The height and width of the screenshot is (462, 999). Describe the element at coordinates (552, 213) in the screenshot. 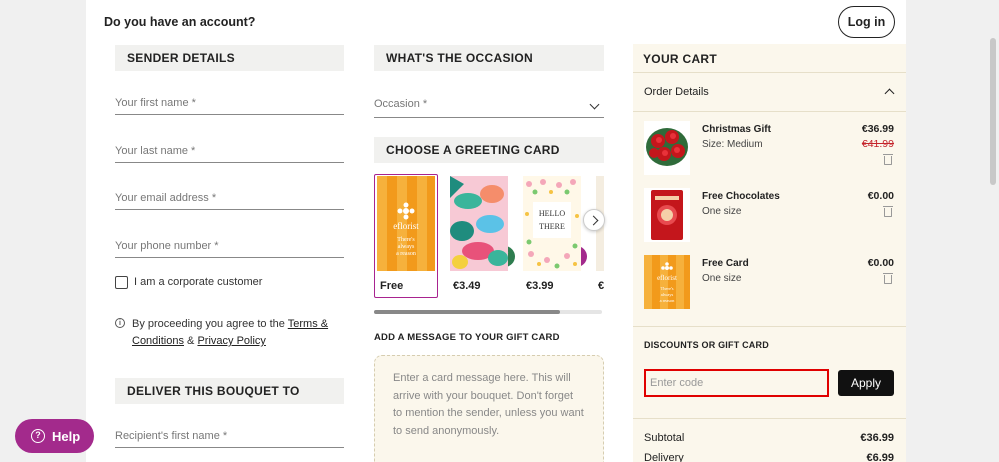

I see `card-hello-text: HELLO` at that location.